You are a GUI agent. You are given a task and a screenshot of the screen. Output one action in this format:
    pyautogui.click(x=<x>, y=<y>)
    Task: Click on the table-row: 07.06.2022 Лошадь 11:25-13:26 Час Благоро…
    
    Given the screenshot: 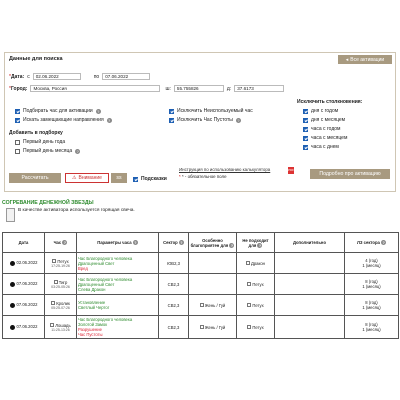 What is the action you would take?
    pyautogui.click(x=200, y=327)
    